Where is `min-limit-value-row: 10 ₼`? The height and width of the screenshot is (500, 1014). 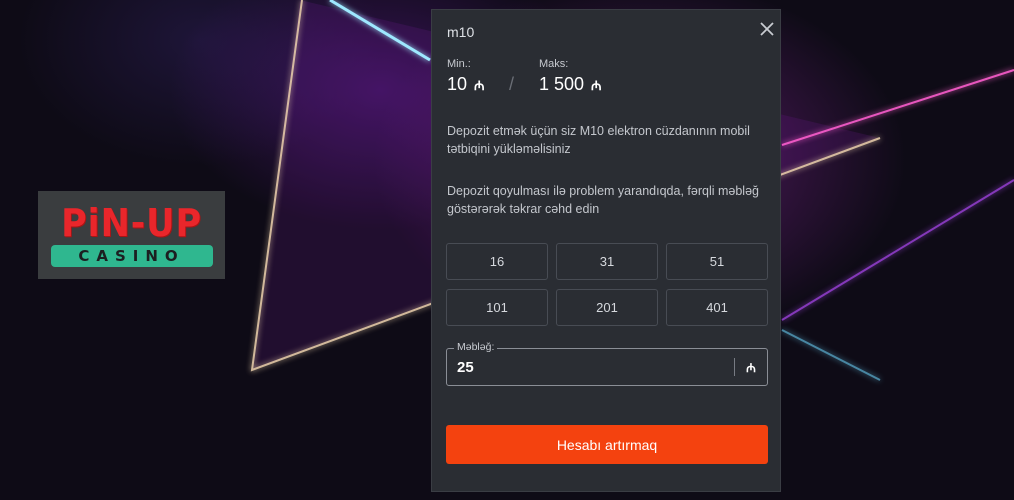 min-limit-value-row: 10 ₼ is located at coordinates (466, 84).